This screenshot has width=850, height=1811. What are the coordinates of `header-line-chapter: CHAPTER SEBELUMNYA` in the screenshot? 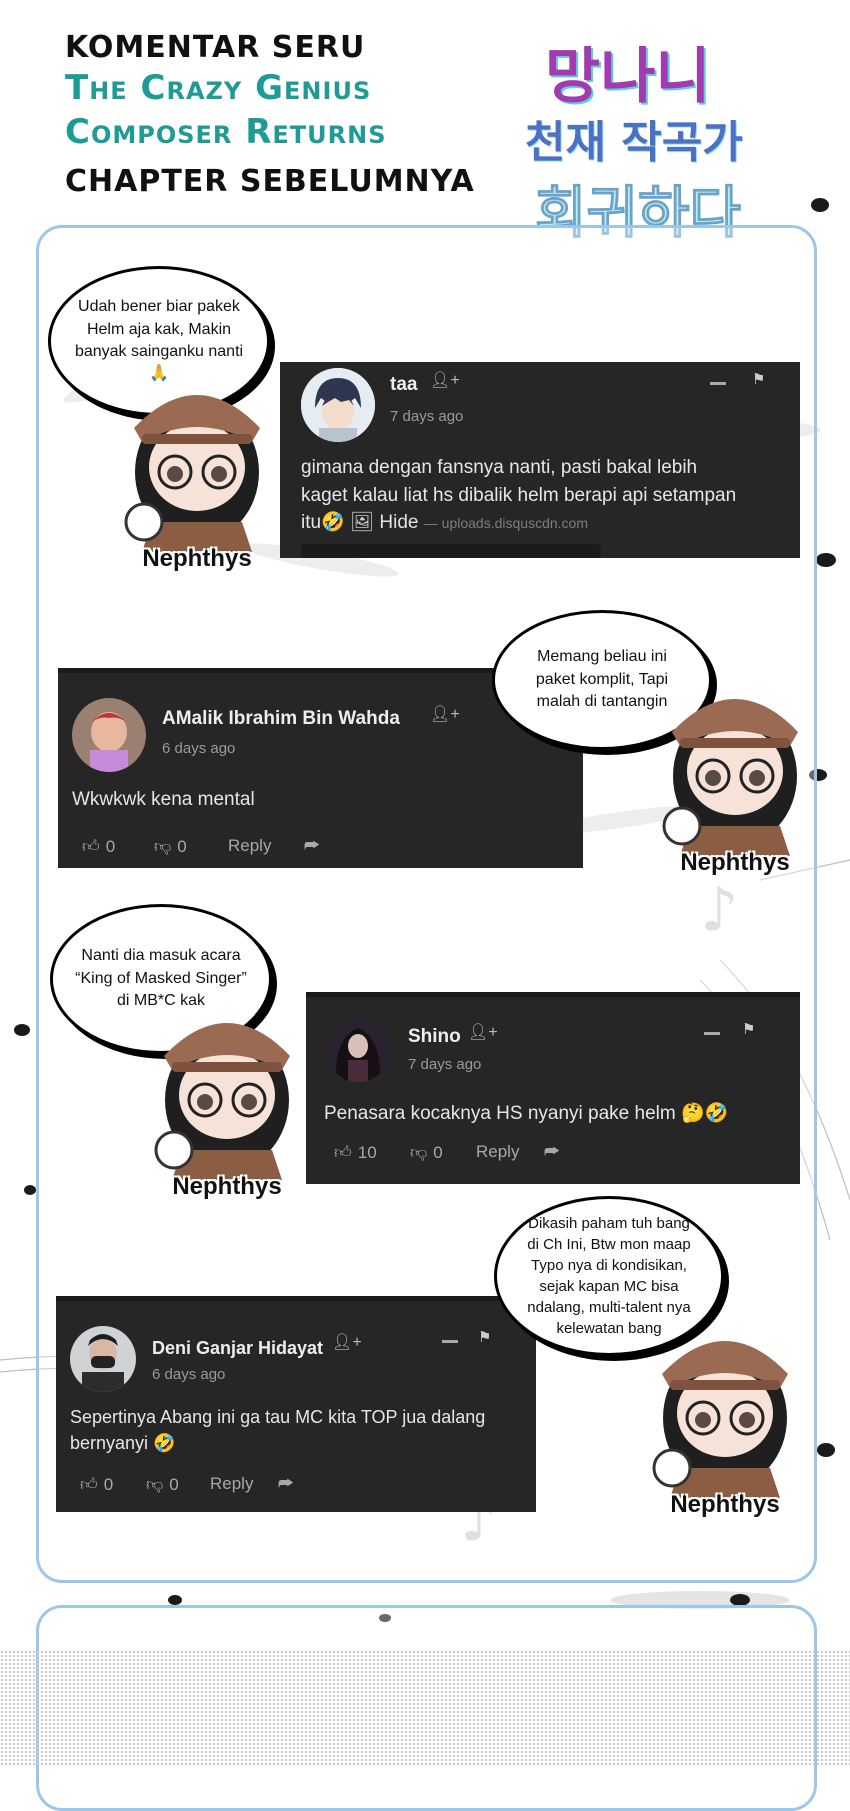 It's located at (270, 181).